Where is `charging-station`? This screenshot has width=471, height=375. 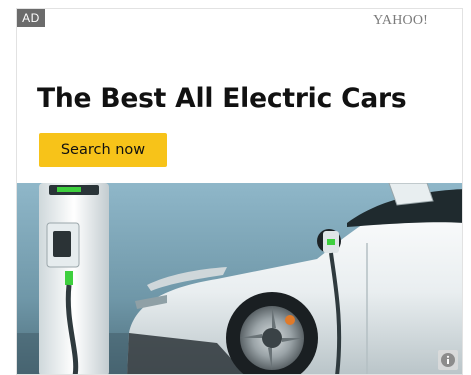
charging-station is located at coordinates (74, 278).